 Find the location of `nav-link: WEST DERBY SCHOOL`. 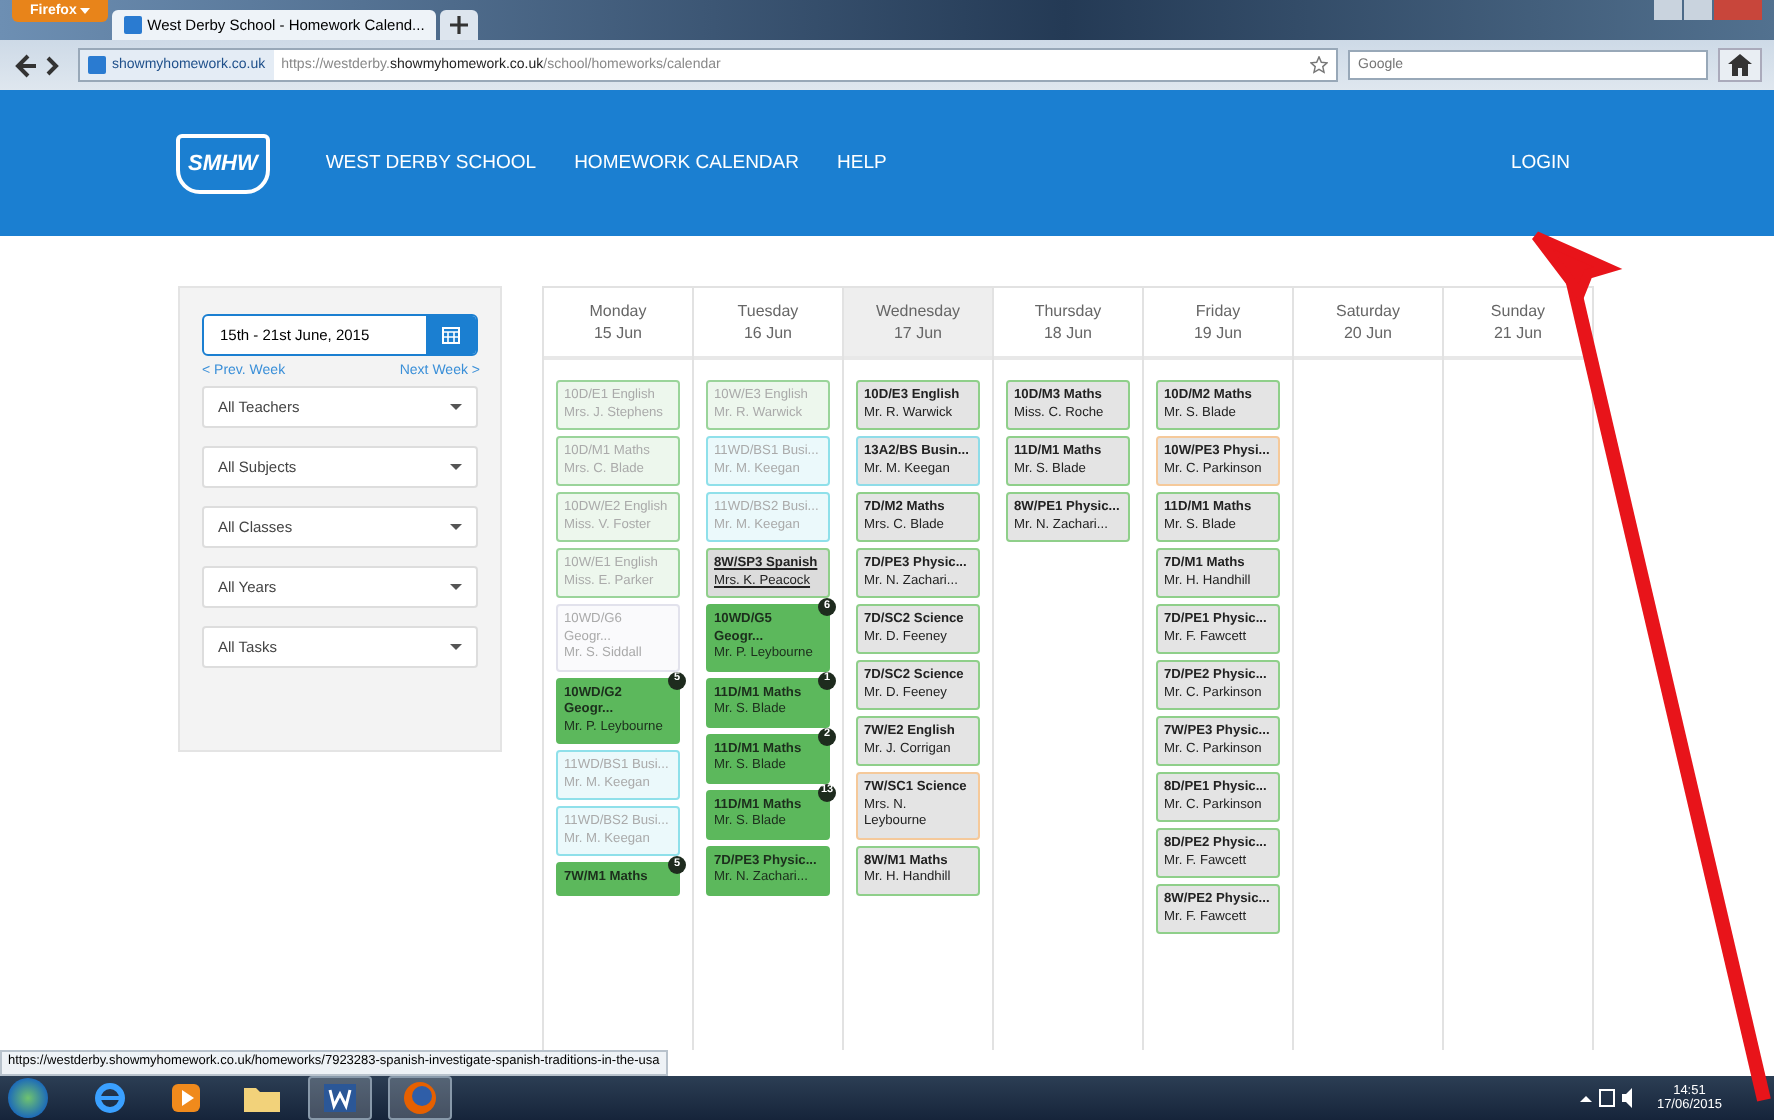

nav-link: WEST DERBY SCHOOL is located at coordinates (431, 163).